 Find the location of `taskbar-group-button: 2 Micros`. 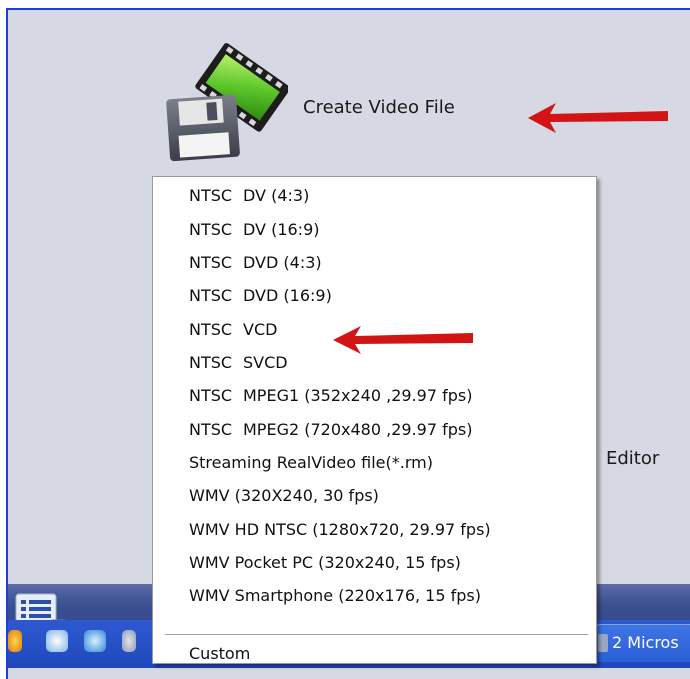

taskbar-group-button: 2 Micros is located at coordinates (643, 643).